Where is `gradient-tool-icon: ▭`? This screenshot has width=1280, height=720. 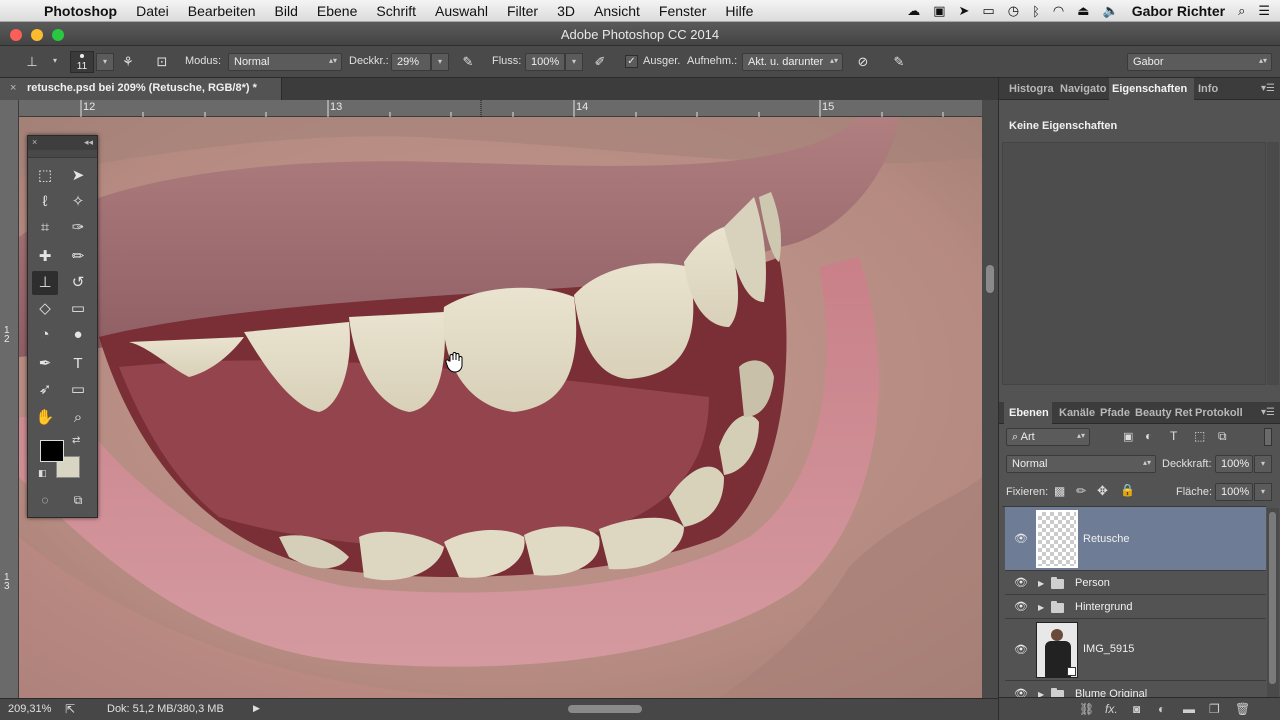
gradient-tool-icon: ▭ is located at coordinates (78, 309).